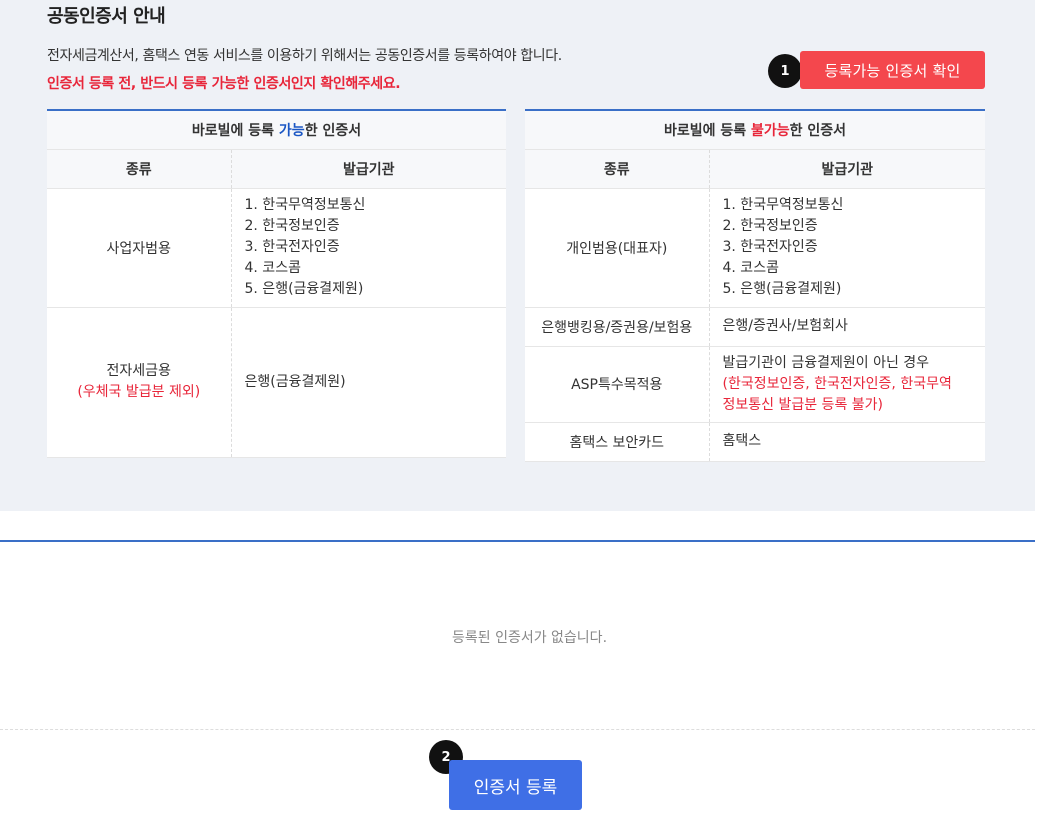 The width and height of the screenshot is (1045, 818). What do you see at coordinates (517, 541) in the screenshot?
I see `section-divider` at bounding box center [517, 541].